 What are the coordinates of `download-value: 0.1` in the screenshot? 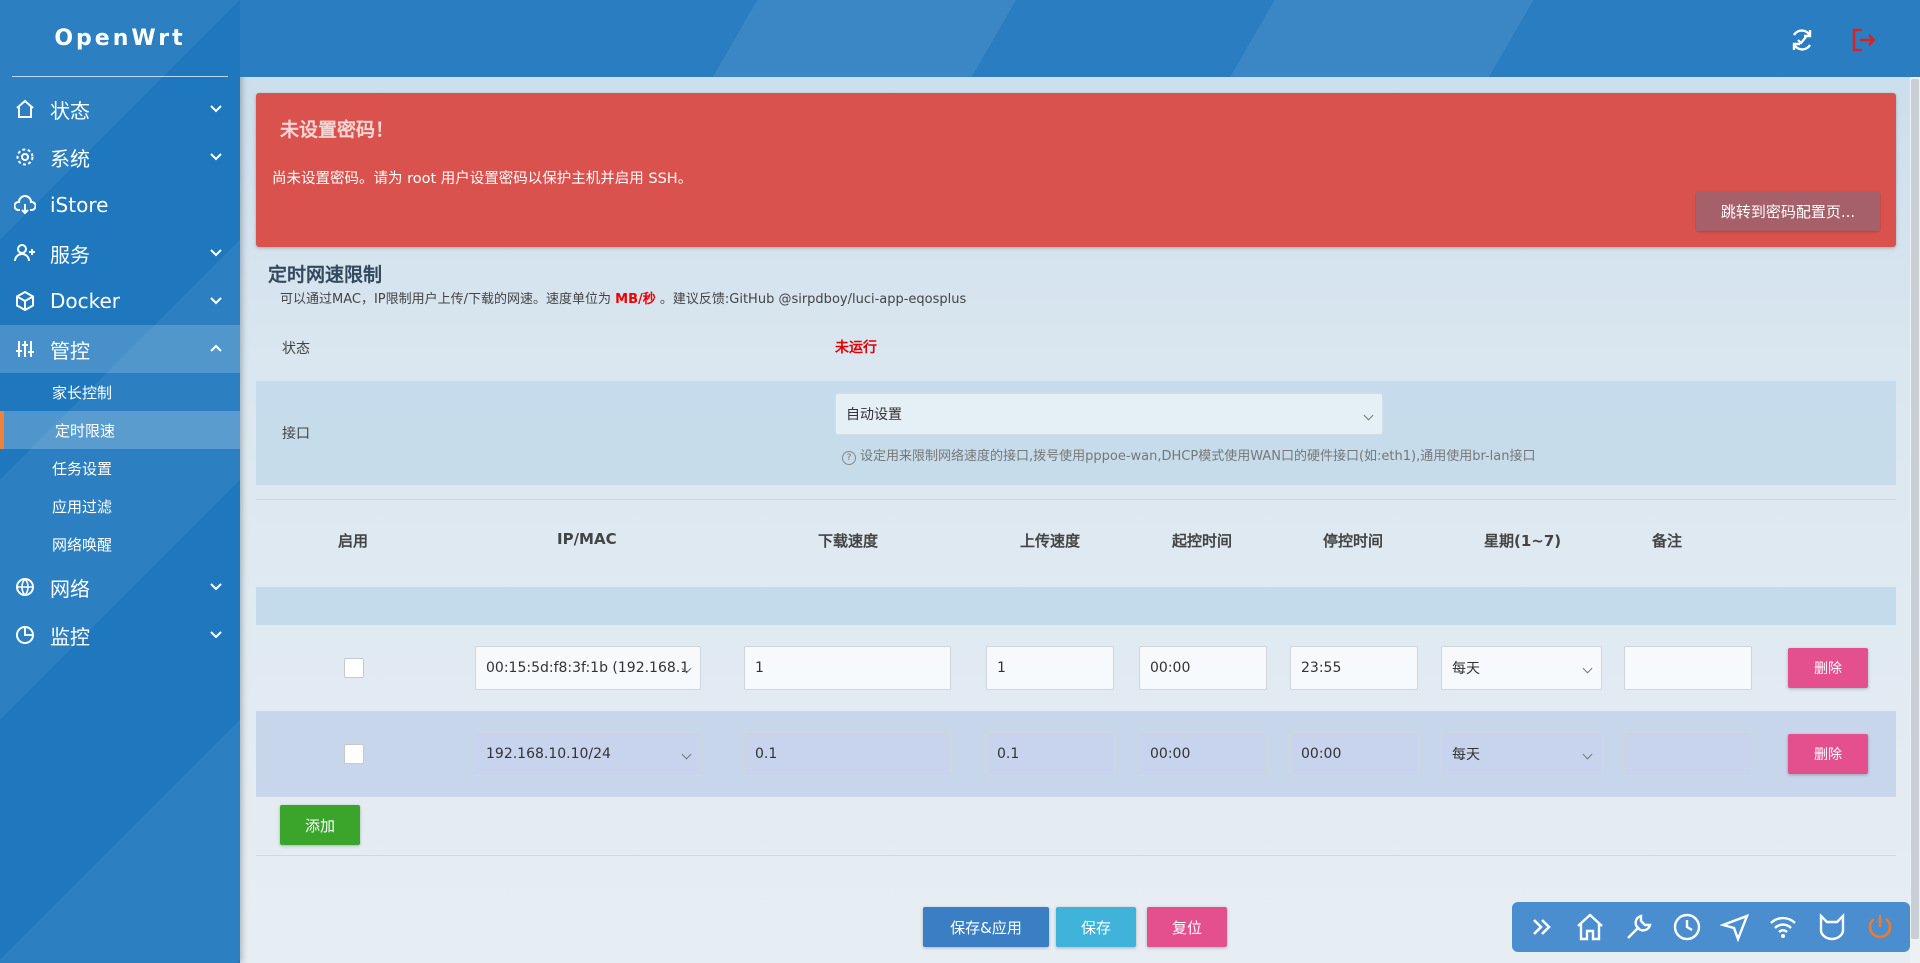 It's located at (766, 754).